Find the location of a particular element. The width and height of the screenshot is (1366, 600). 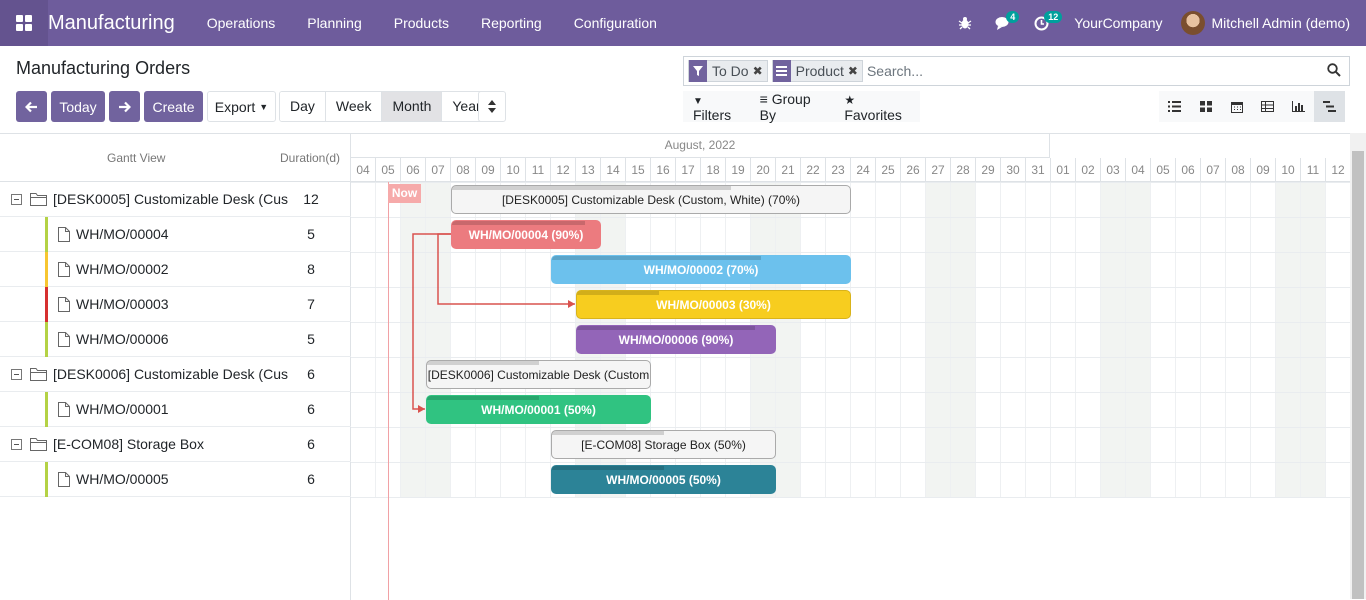

group-by-dropdown: ≡ Group By is located at coordinates (792, 107).